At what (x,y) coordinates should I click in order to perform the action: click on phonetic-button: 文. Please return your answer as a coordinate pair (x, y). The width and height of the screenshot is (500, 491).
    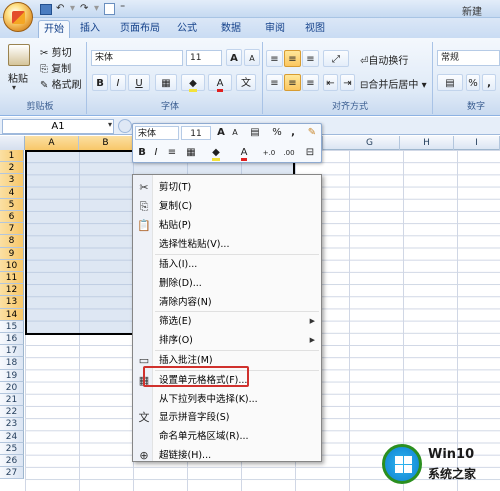
    Looking at the image, I should click on (246, 82).